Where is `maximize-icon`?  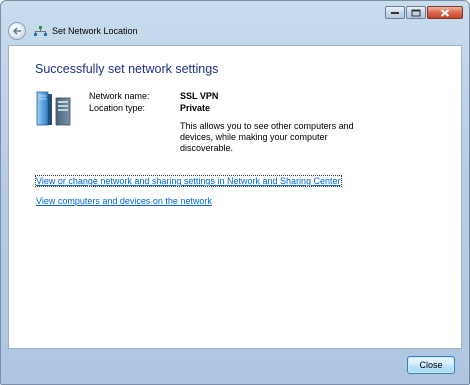 maximize-icon is located at coordinates (416, 12).